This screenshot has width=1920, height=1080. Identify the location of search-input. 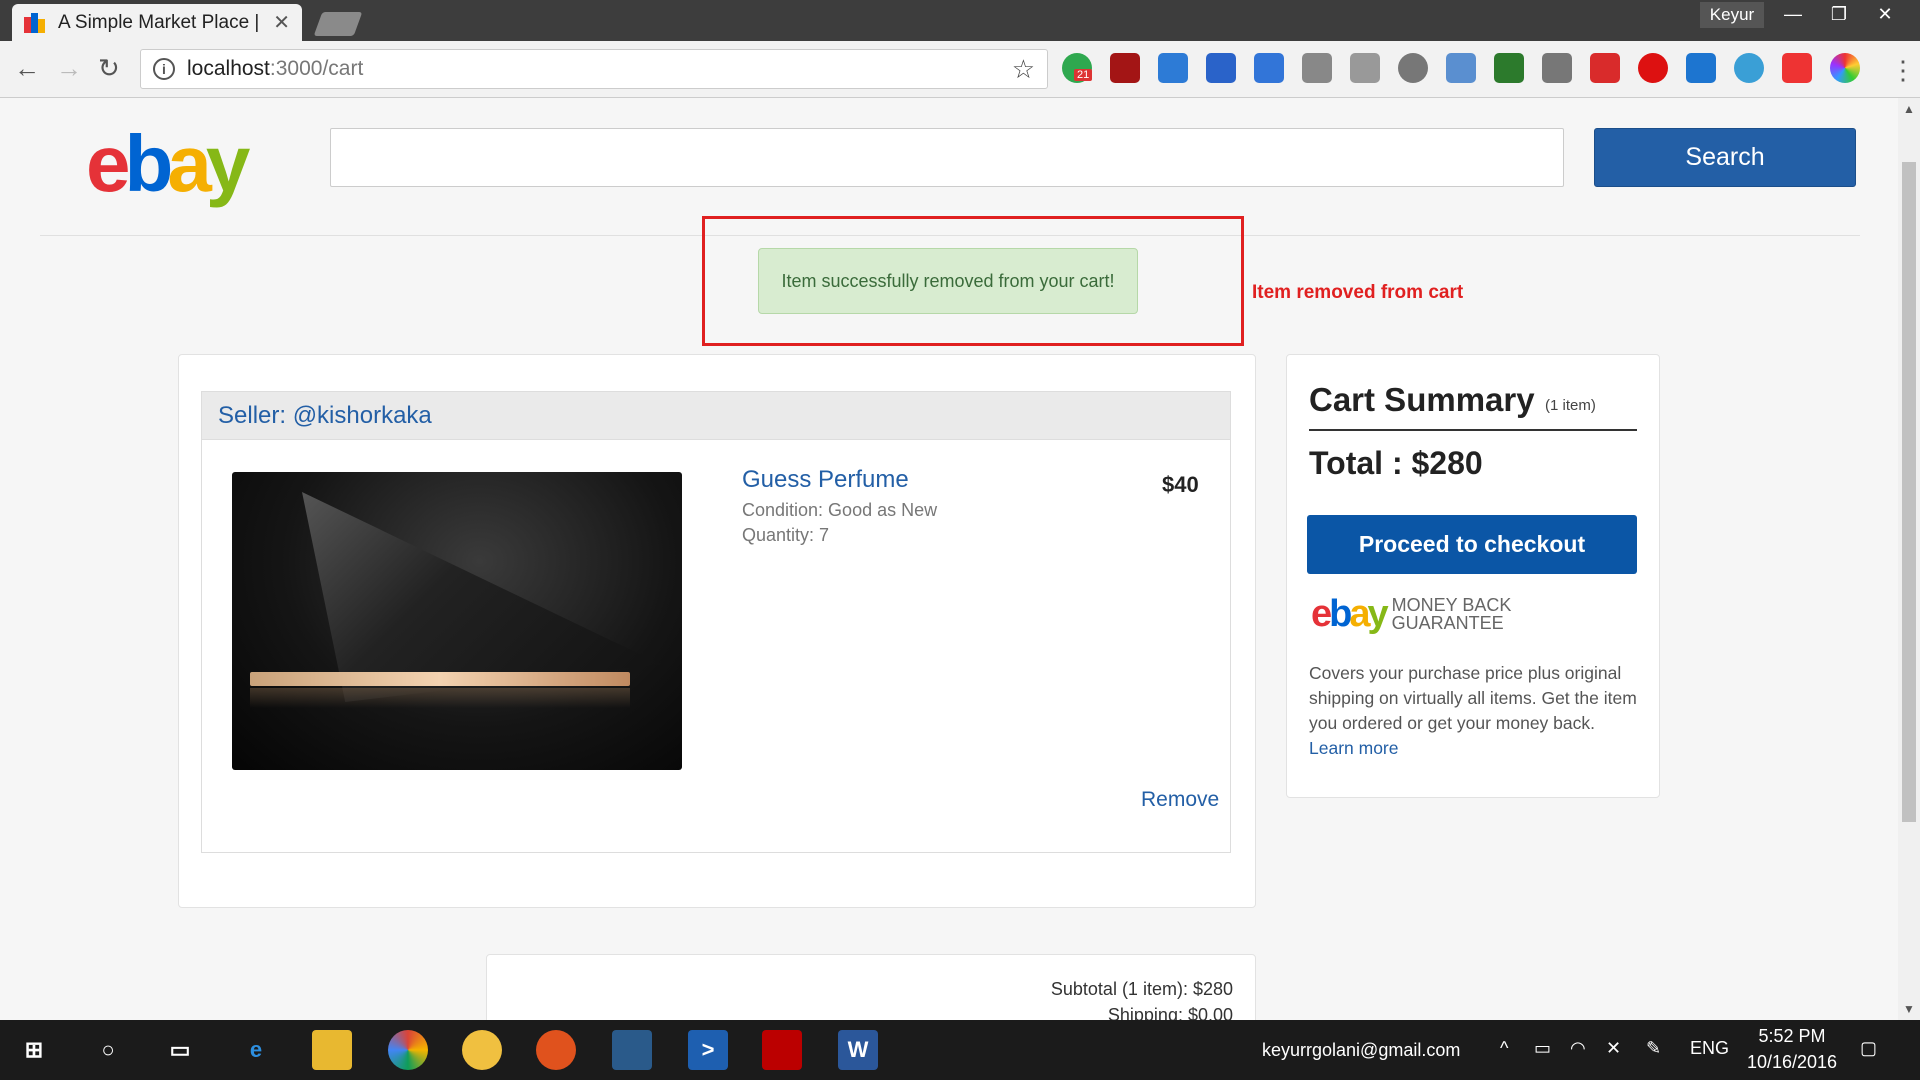
(947, 157).